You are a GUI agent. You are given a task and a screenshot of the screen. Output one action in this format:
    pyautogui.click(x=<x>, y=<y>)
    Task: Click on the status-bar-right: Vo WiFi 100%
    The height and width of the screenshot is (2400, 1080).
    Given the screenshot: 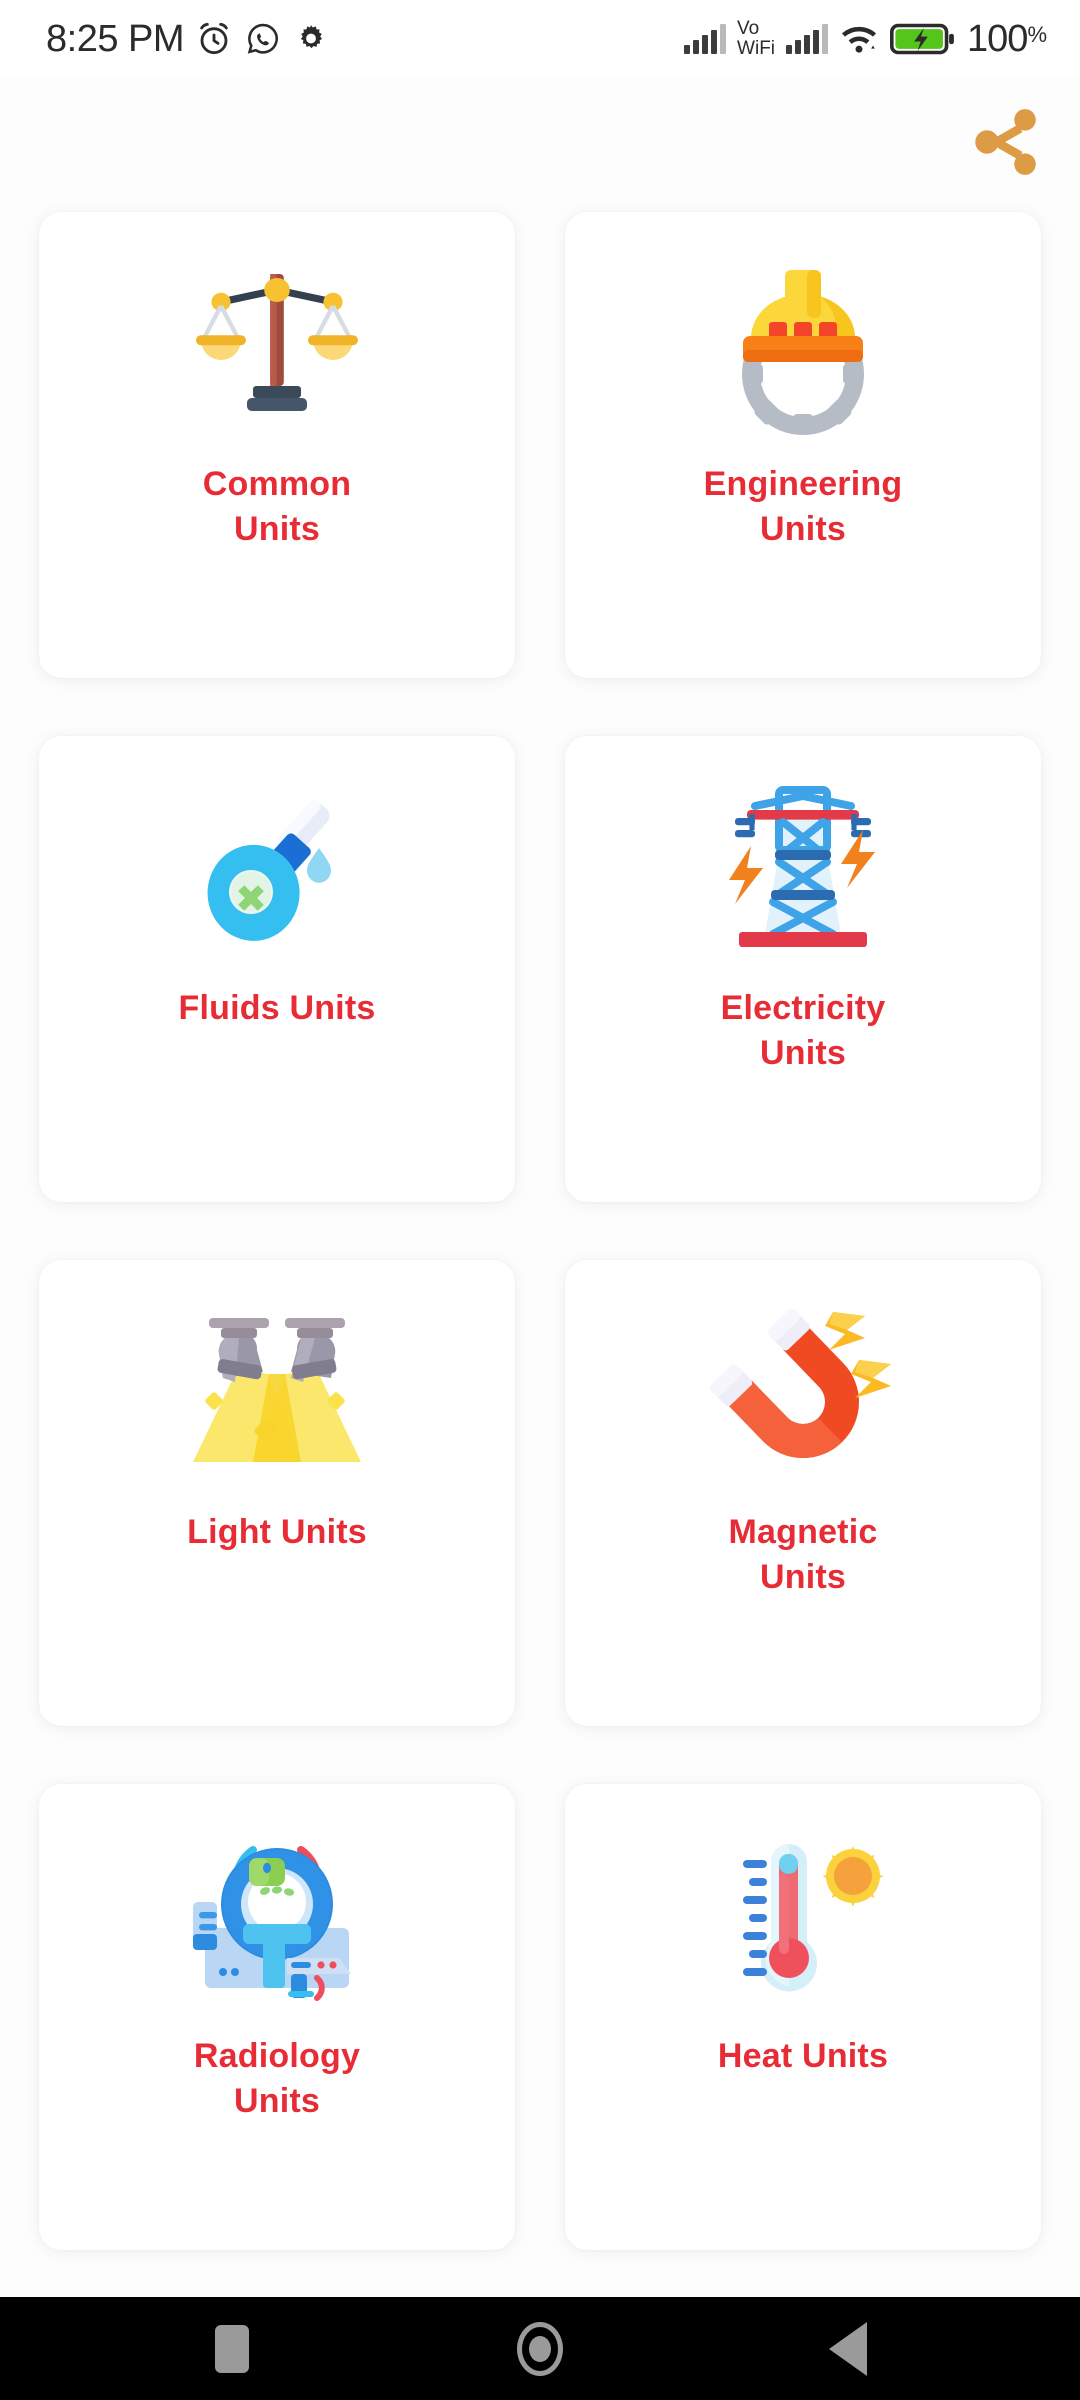 What is the action you would take?
    pyautogui.click(x=865, y=39)
    